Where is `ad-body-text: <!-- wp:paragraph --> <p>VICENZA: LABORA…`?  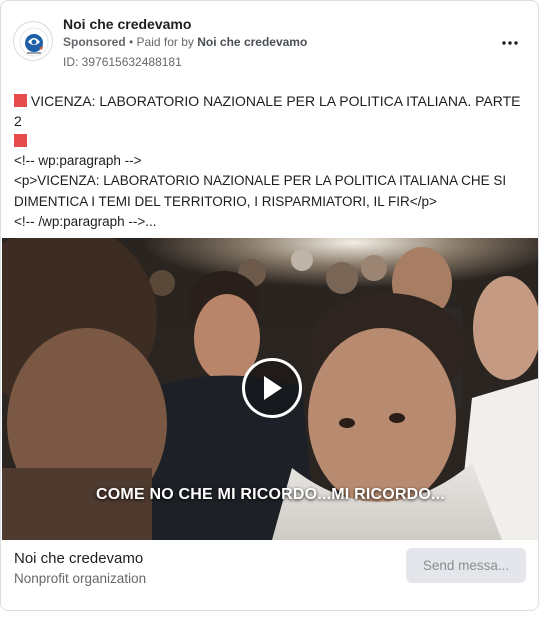
ad-body-text: <!-- wp:paragraph --> <p>VICENZA: LABORA… is located at coordinates (271, 191).